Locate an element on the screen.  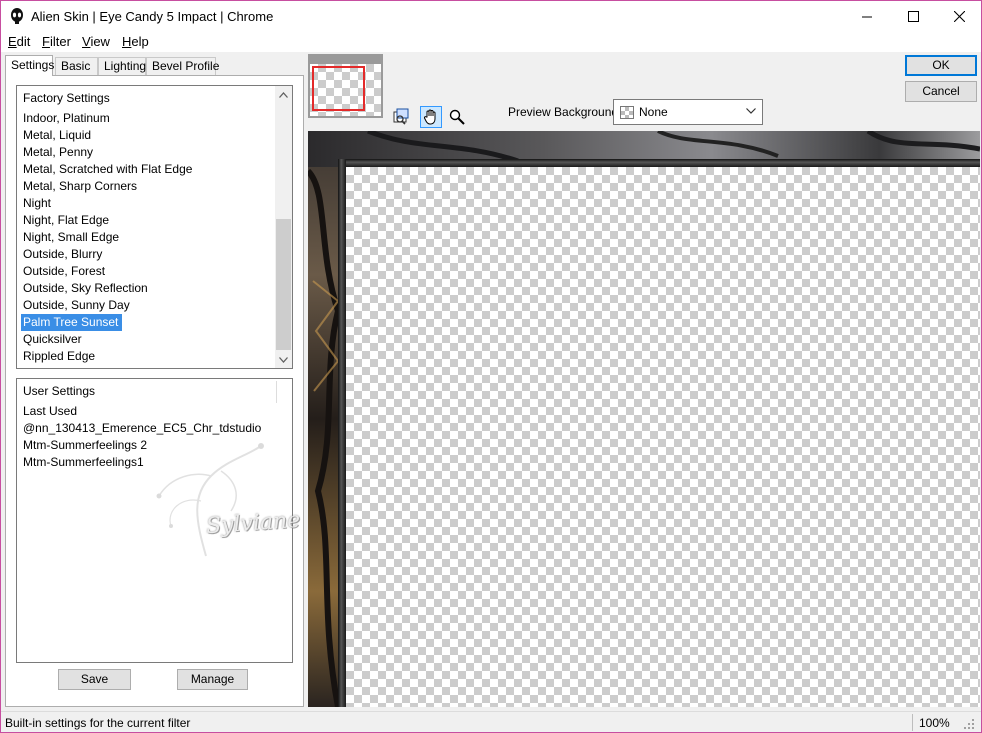
list-item: Metal, Sharp Corners is located at coordinates (106, 186).